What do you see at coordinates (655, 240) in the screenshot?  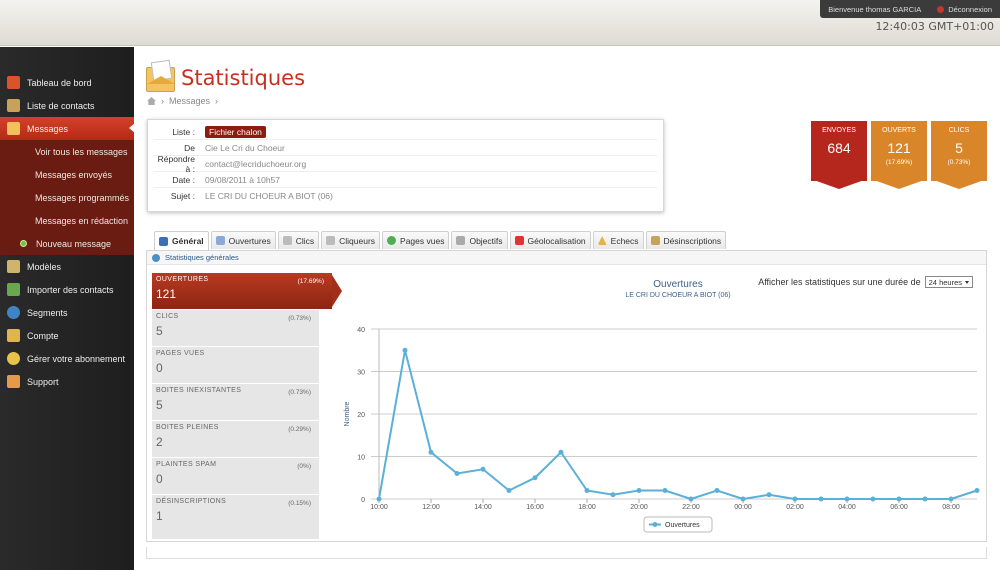 I see `unsubscribe-icon` at bounding box center [655, 240].